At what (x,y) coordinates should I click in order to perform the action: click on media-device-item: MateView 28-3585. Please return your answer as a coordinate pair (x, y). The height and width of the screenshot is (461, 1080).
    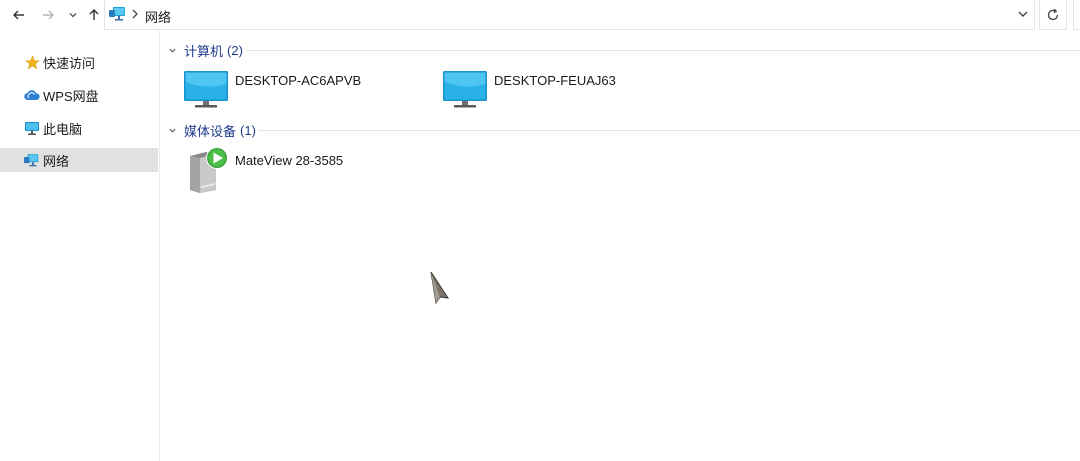
    Looking at the image, I should click on (301, 170).